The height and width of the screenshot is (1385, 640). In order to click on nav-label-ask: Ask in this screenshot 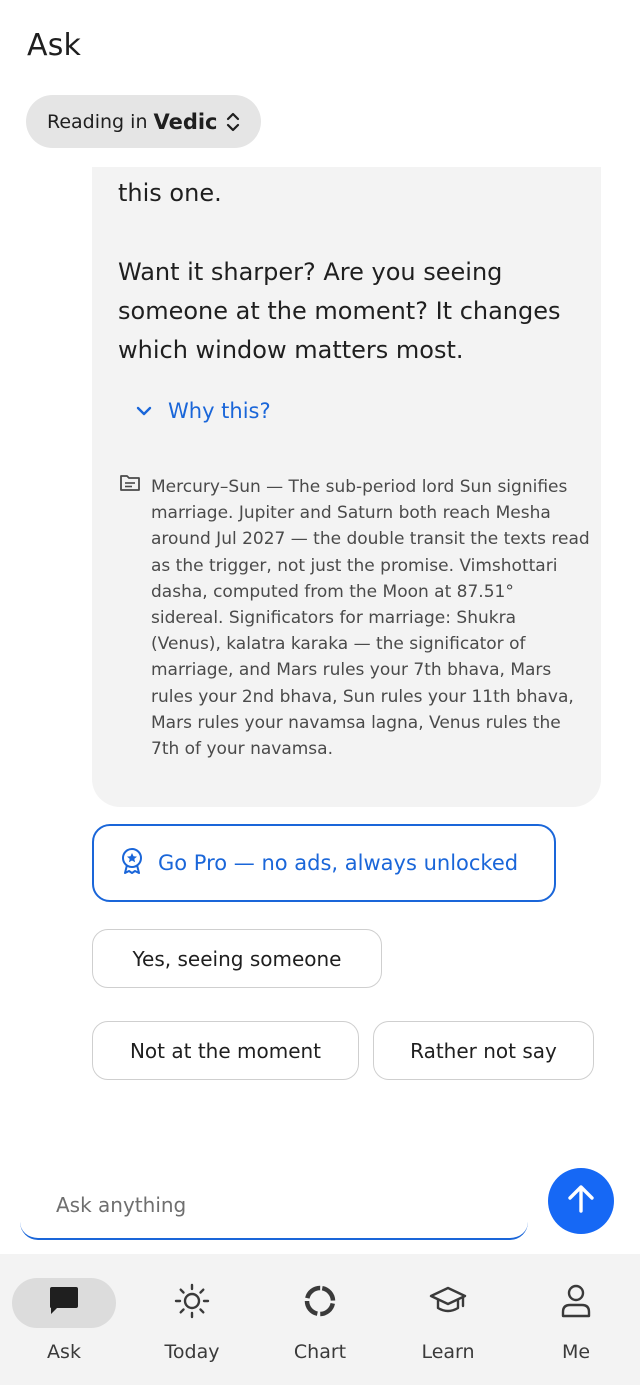, I will do `click(64, 1352)`.